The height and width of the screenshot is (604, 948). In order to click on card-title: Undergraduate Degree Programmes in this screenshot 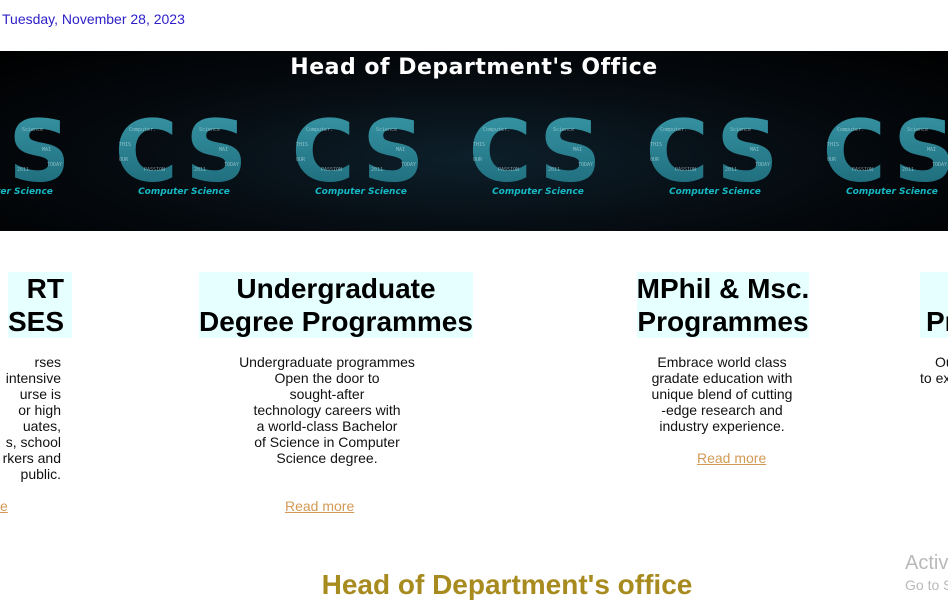, I will do `click(336, 305)`.